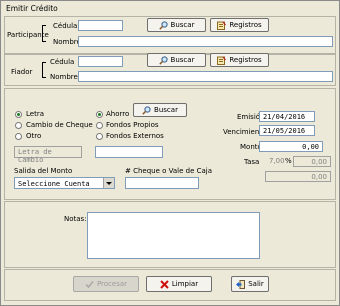 The height and width of the screenshot is (306, 340). Describe the element at coordinates (35, 156) in the screenshot. I see `letra-cambio-text: Letra de Cambio` at that location.